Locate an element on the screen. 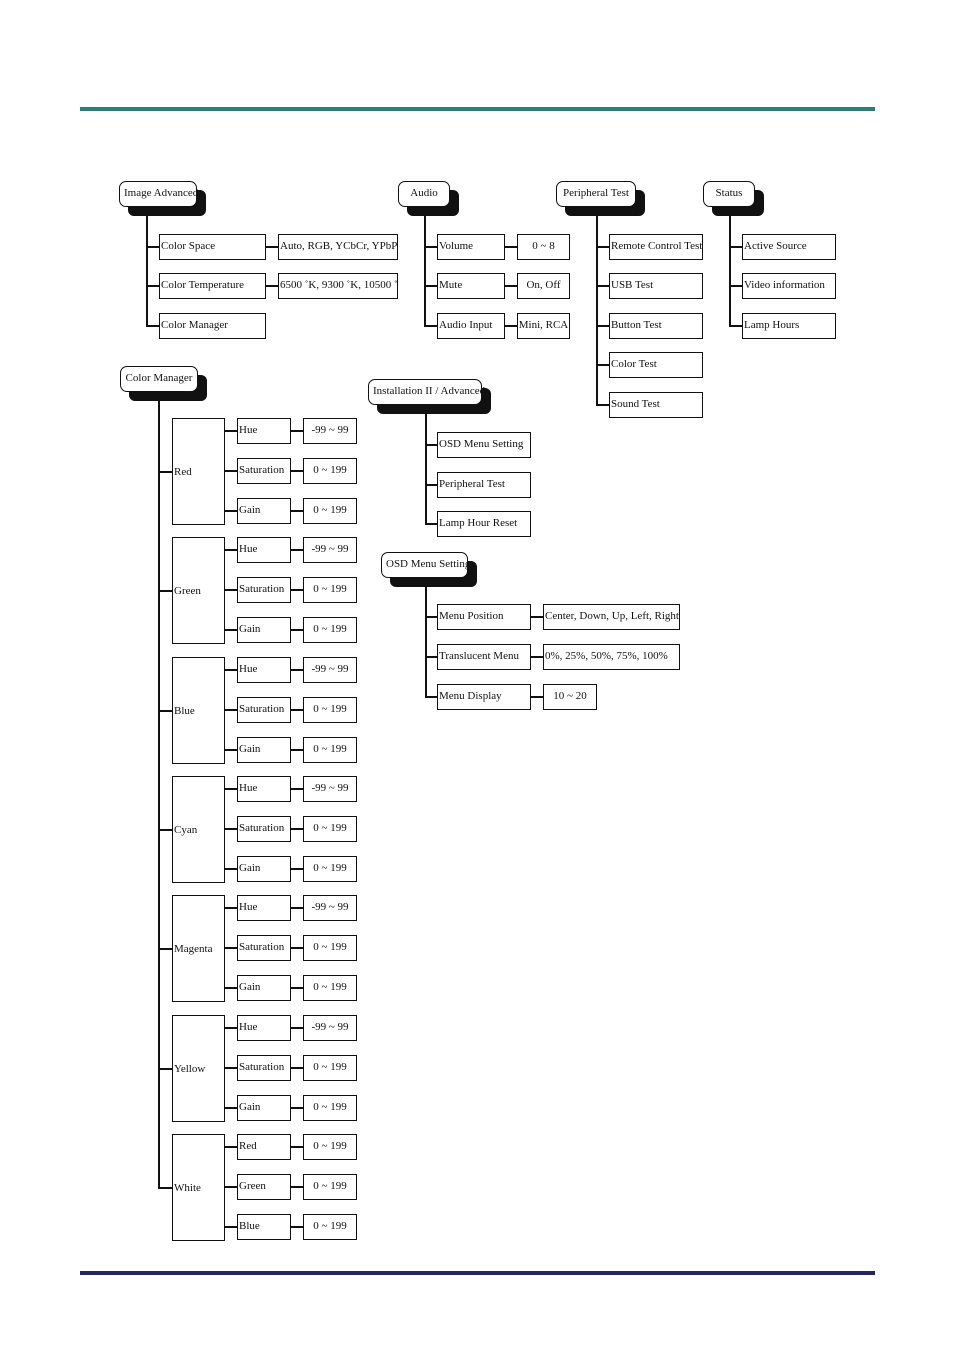  color-group-green: Green is located at coordinates (198, 590).